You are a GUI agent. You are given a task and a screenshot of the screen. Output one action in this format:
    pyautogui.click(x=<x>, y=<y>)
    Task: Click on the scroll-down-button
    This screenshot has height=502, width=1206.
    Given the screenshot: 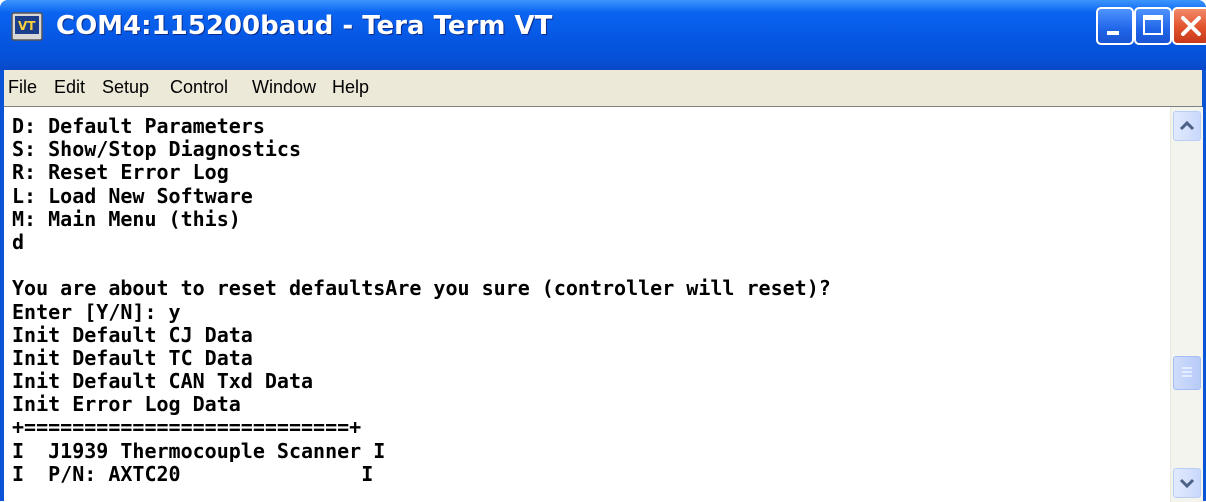 What is the action you would take?
    pyautogui.click(x=1187, y=483)
    